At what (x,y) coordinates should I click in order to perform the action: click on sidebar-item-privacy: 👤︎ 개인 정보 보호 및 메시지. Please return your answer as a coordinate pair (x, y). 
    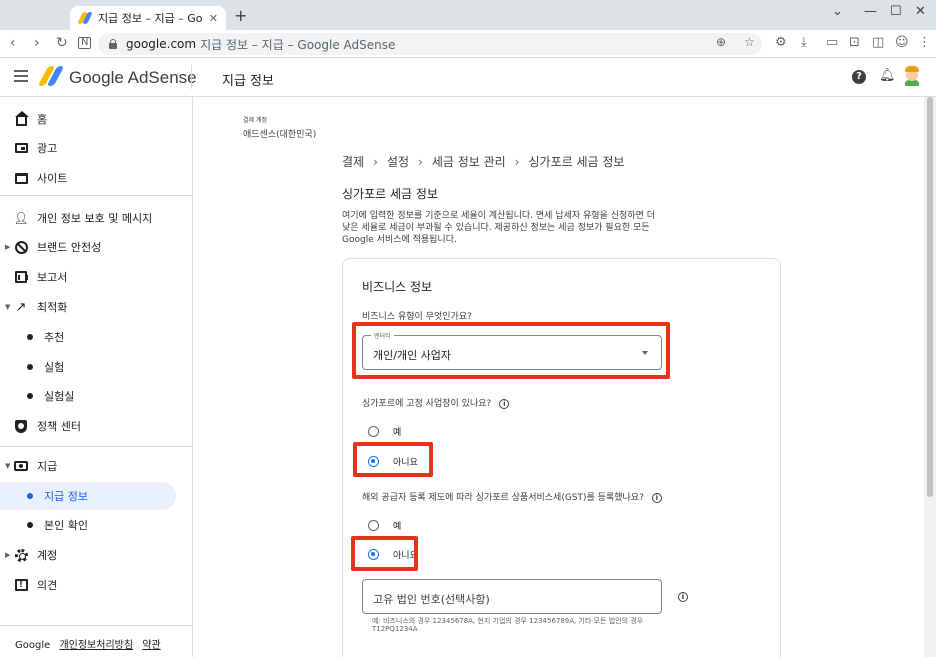
    Looking at the image, I should click on (96, 218).